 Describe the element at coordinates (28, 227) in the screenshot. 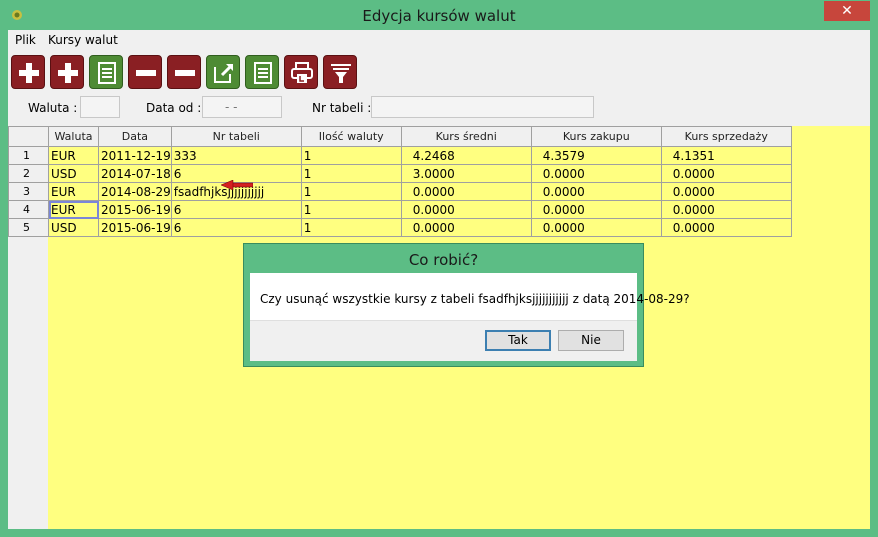

I see `row-number: 5` at that location.